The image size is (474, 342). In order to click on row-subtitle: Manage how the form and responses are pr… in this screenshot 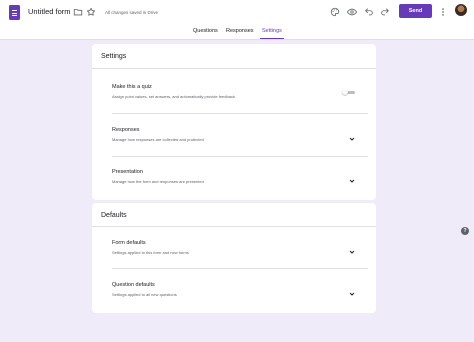, I will do `click(158, 181)`.